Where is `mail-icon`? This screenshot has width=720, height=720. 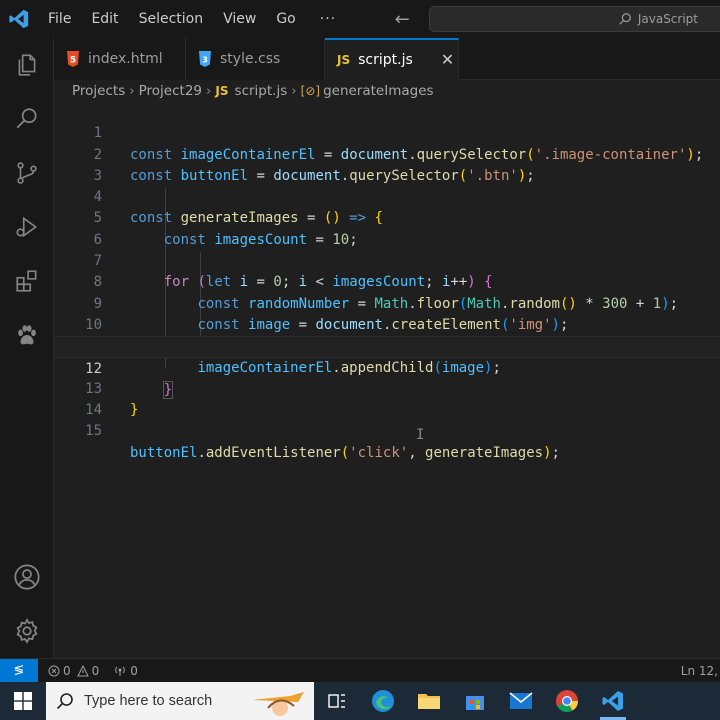
mail-icon is located at coordinates (521, 701).